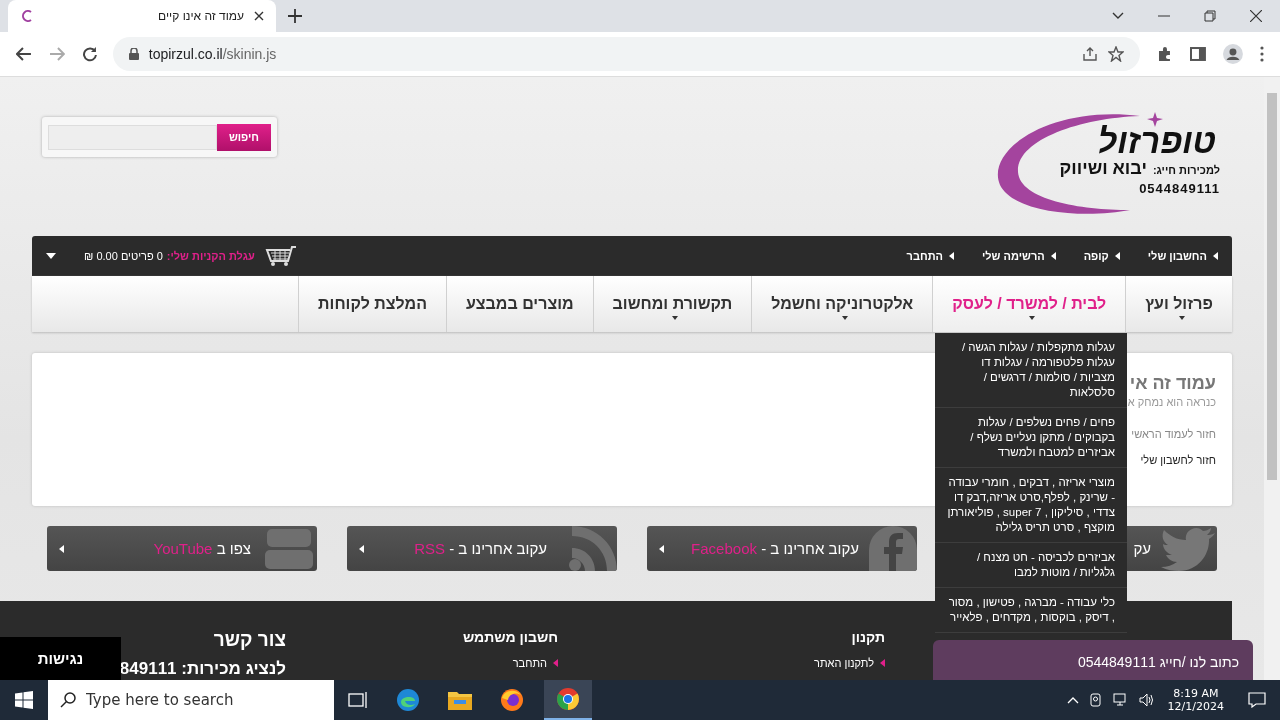  I want to click on address-bar: topirzul.co.il/skinin.js, so click(626, 54).